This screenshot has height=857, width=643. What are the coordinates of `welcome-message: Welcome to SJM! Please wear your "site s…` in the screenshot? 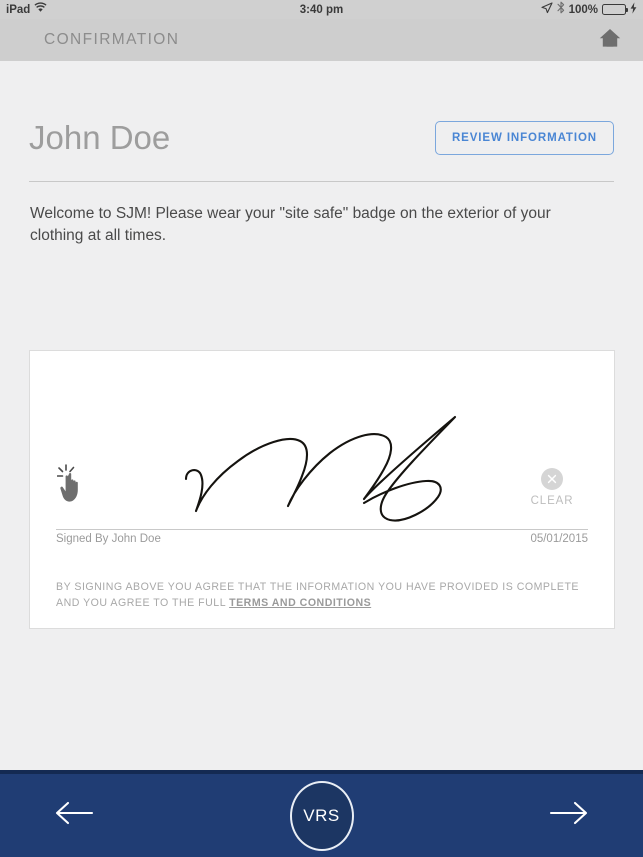 It's located at (290, 224).